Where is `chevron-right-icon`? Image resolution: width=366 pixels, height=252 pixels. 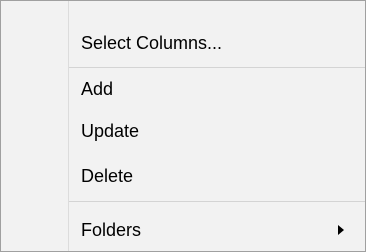
chevron-right-icon is located at coordinates (341, 230).